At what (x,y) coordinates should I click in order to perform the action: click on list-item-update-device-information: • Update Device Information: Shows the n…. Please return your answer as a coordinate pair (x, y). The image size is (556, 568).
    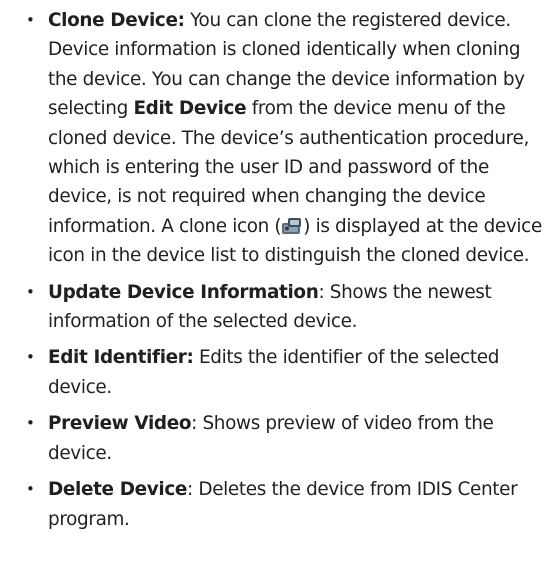
    Looking at the image, I should click on (288, 307).